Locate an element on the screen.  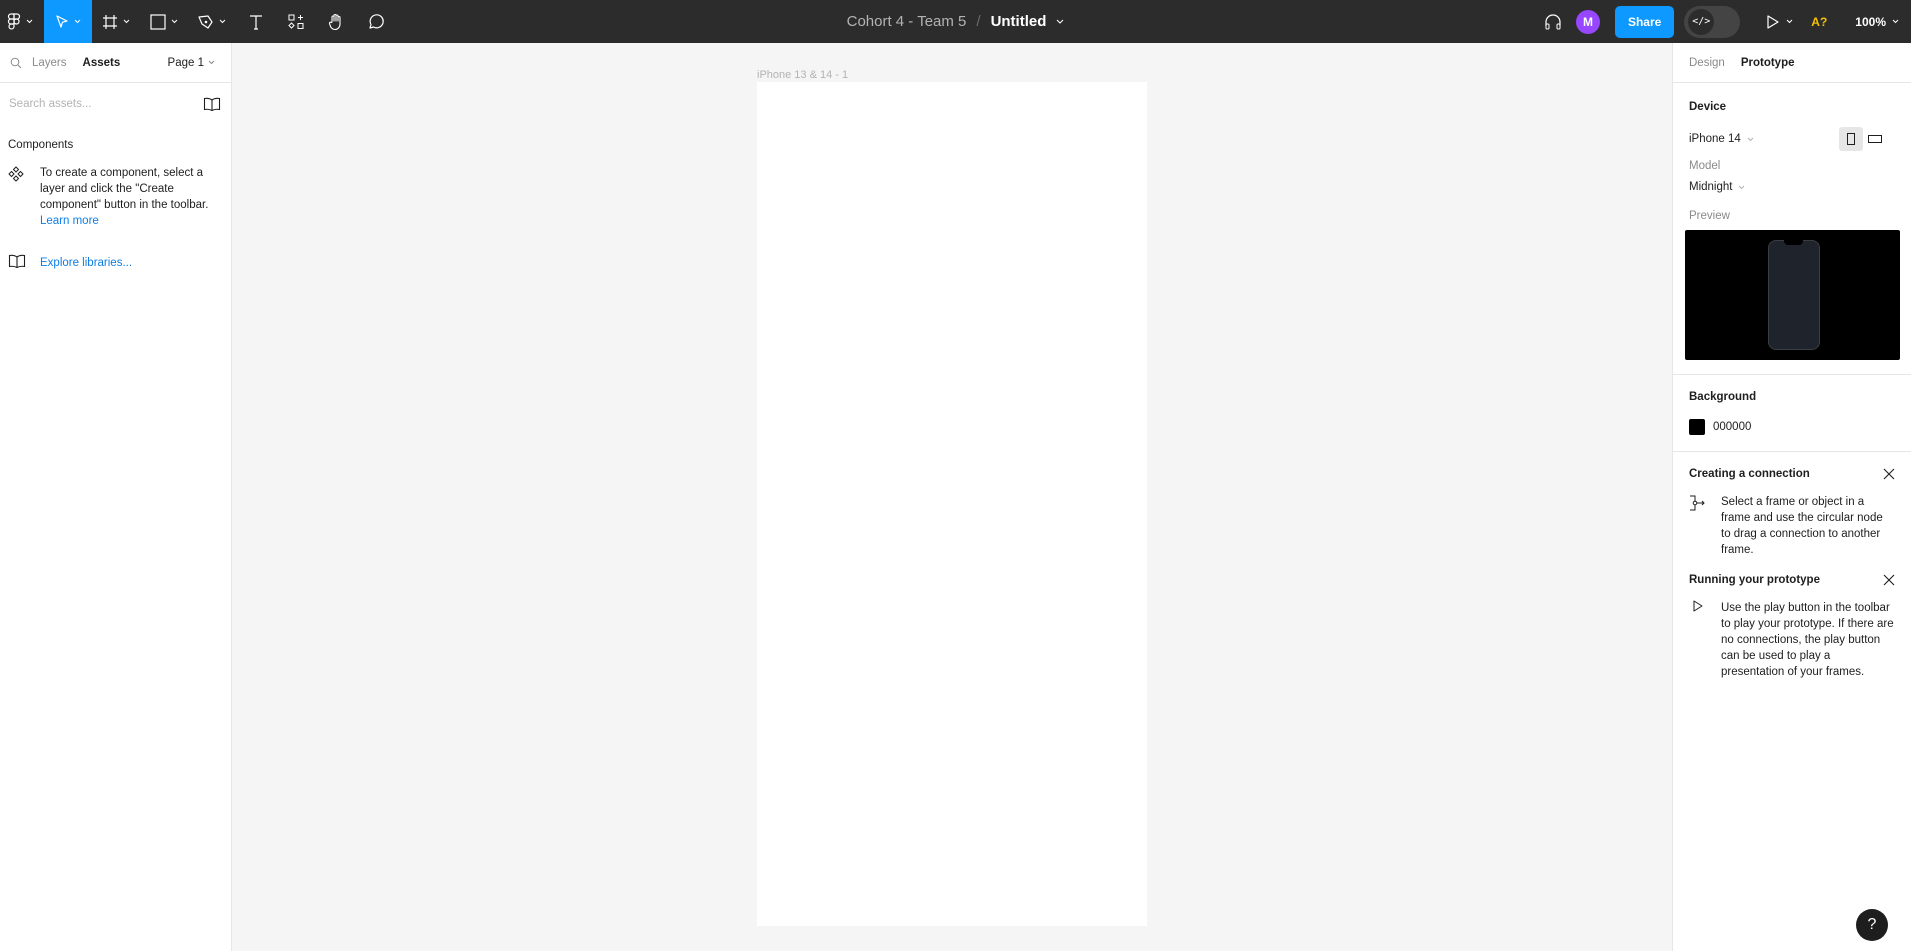
page-selector: Page 1 is located at coordinates (191, 63).